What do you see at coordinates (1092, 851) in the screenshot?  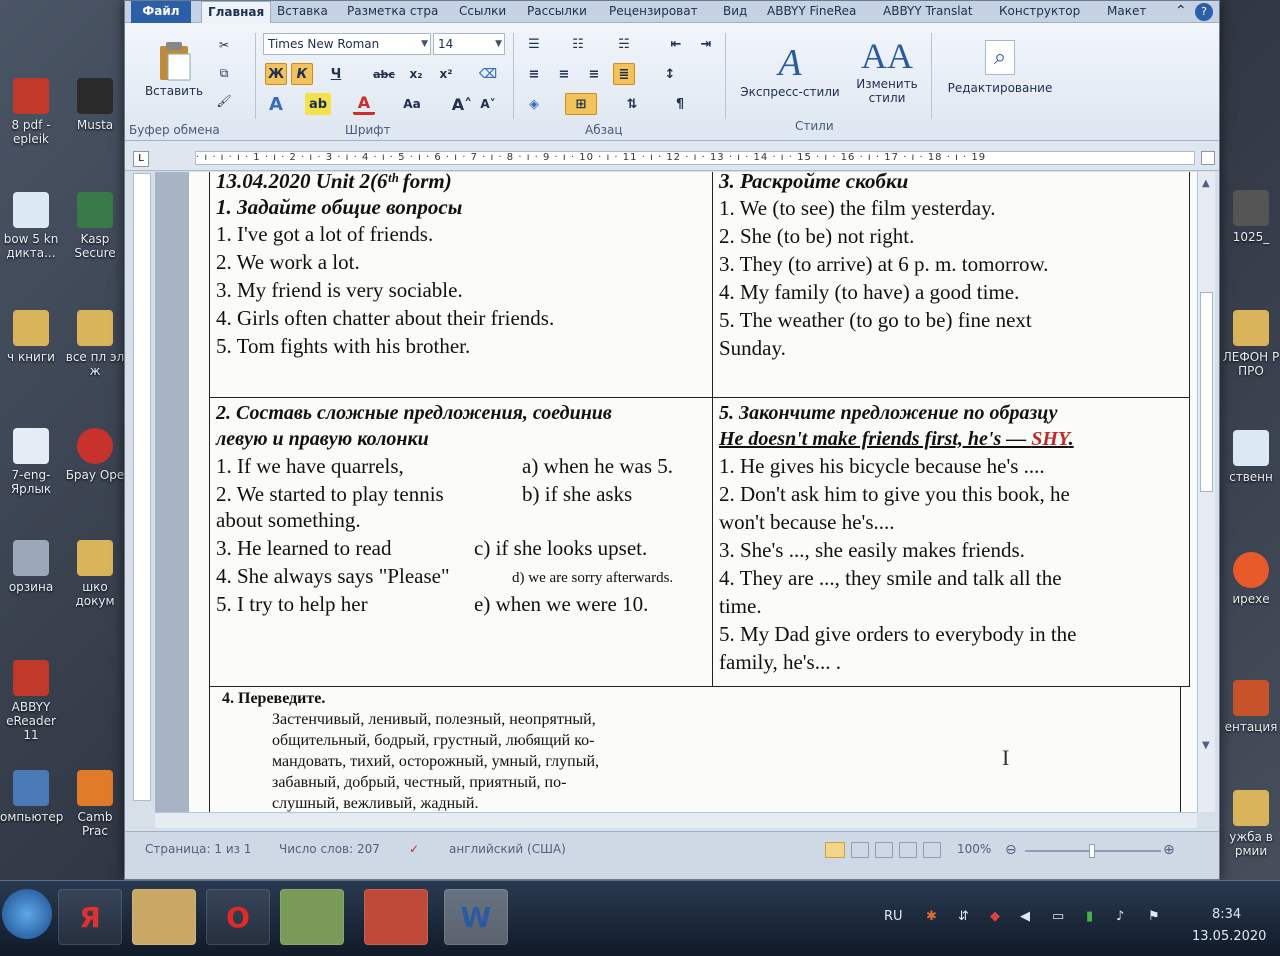 I see `zoom-slider-handle` at bounding box center [1092, 851].